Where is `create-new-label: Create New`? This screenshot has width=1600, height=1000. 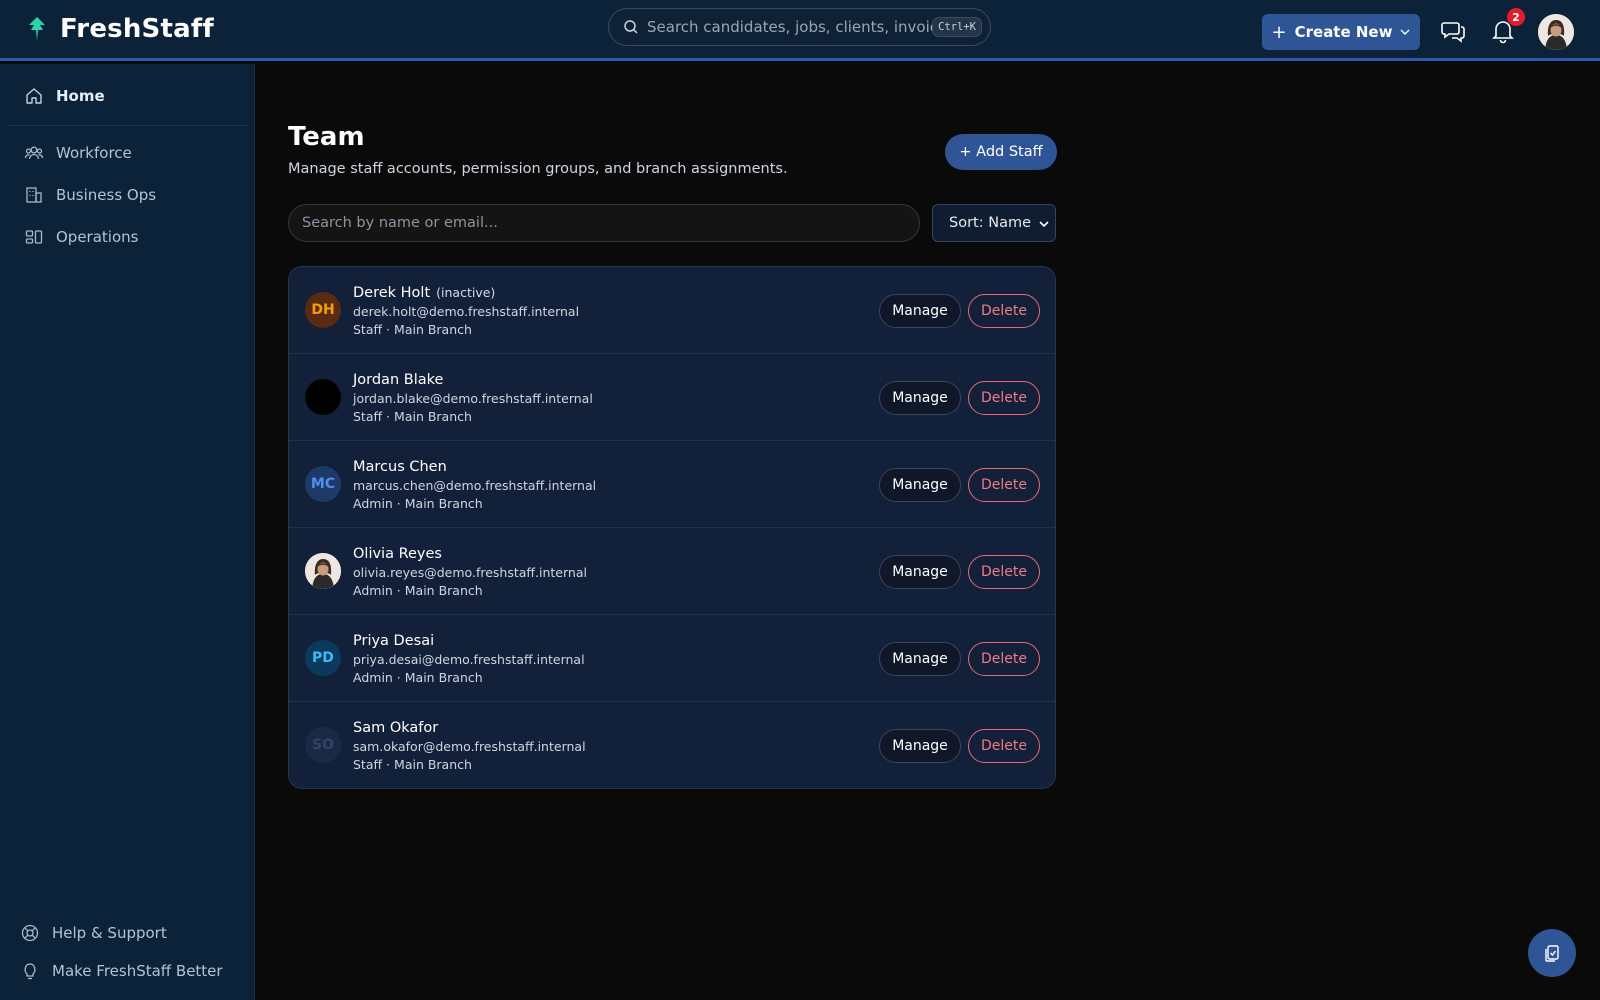
create-new-label: Create New is located at coordinates (1343, 32).